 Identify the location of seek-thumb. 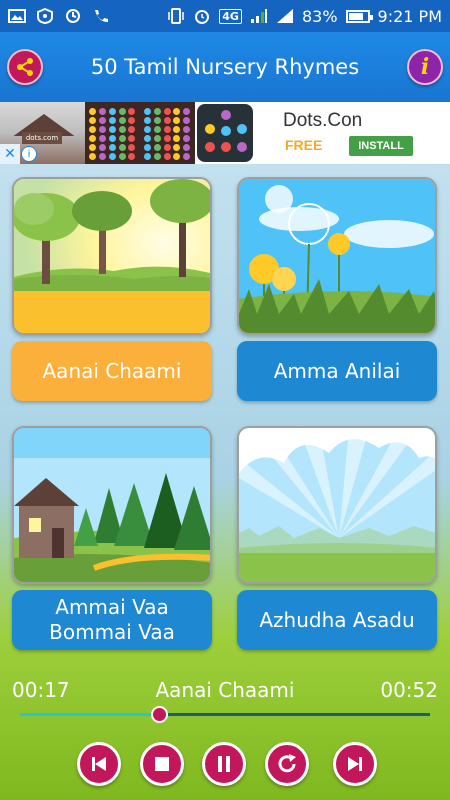
(160, 714).